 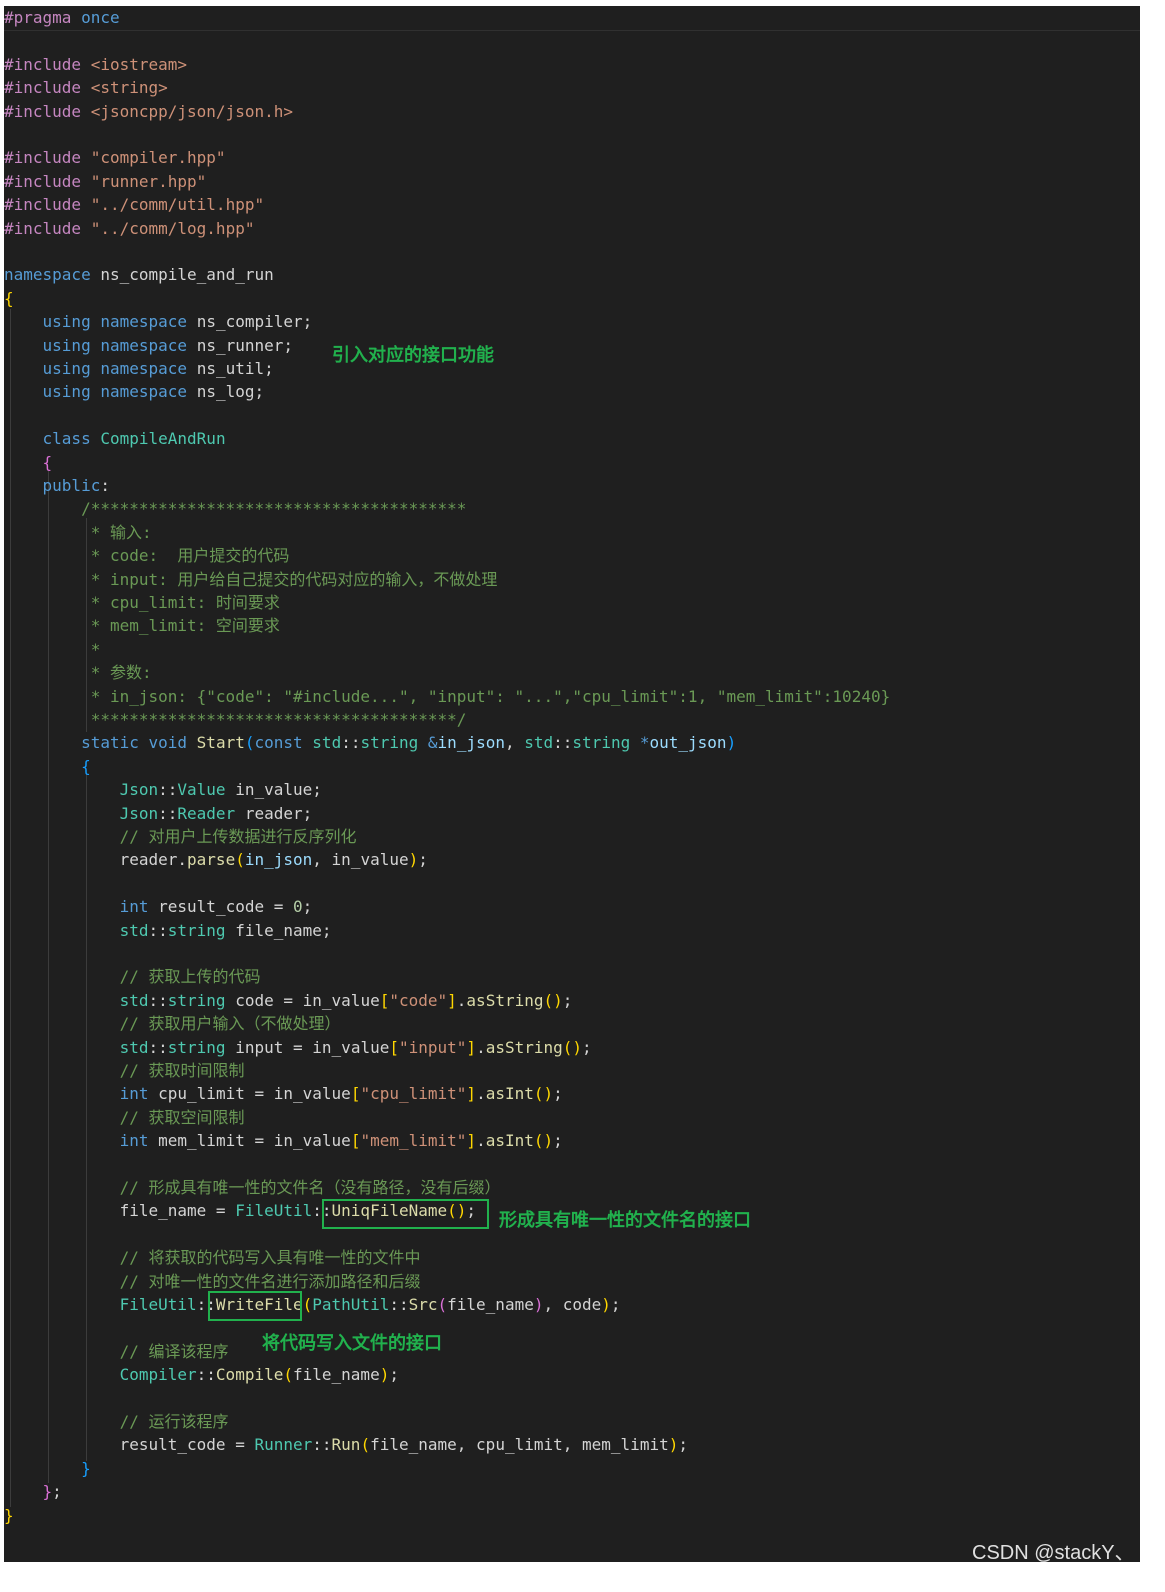 What do you see at coordinates (144, 368) in the screenshot?
I see `code-token: namespace` at bounding box center [144, 368].